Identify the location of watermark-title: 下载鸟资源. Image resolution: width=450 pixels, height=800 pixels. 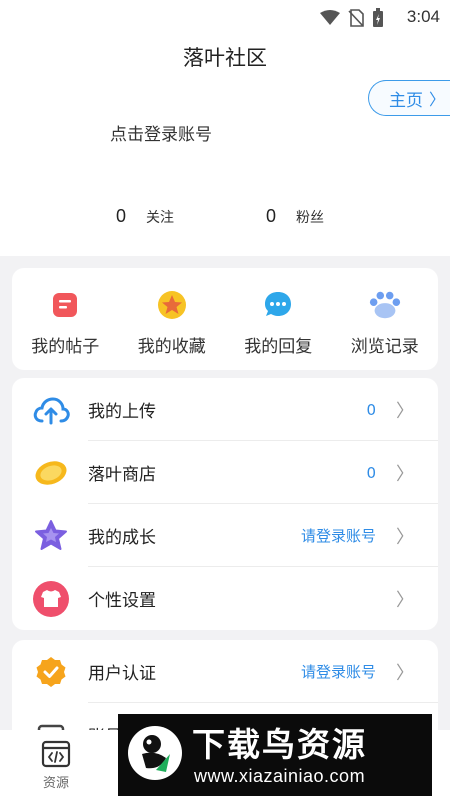
(279, 744).